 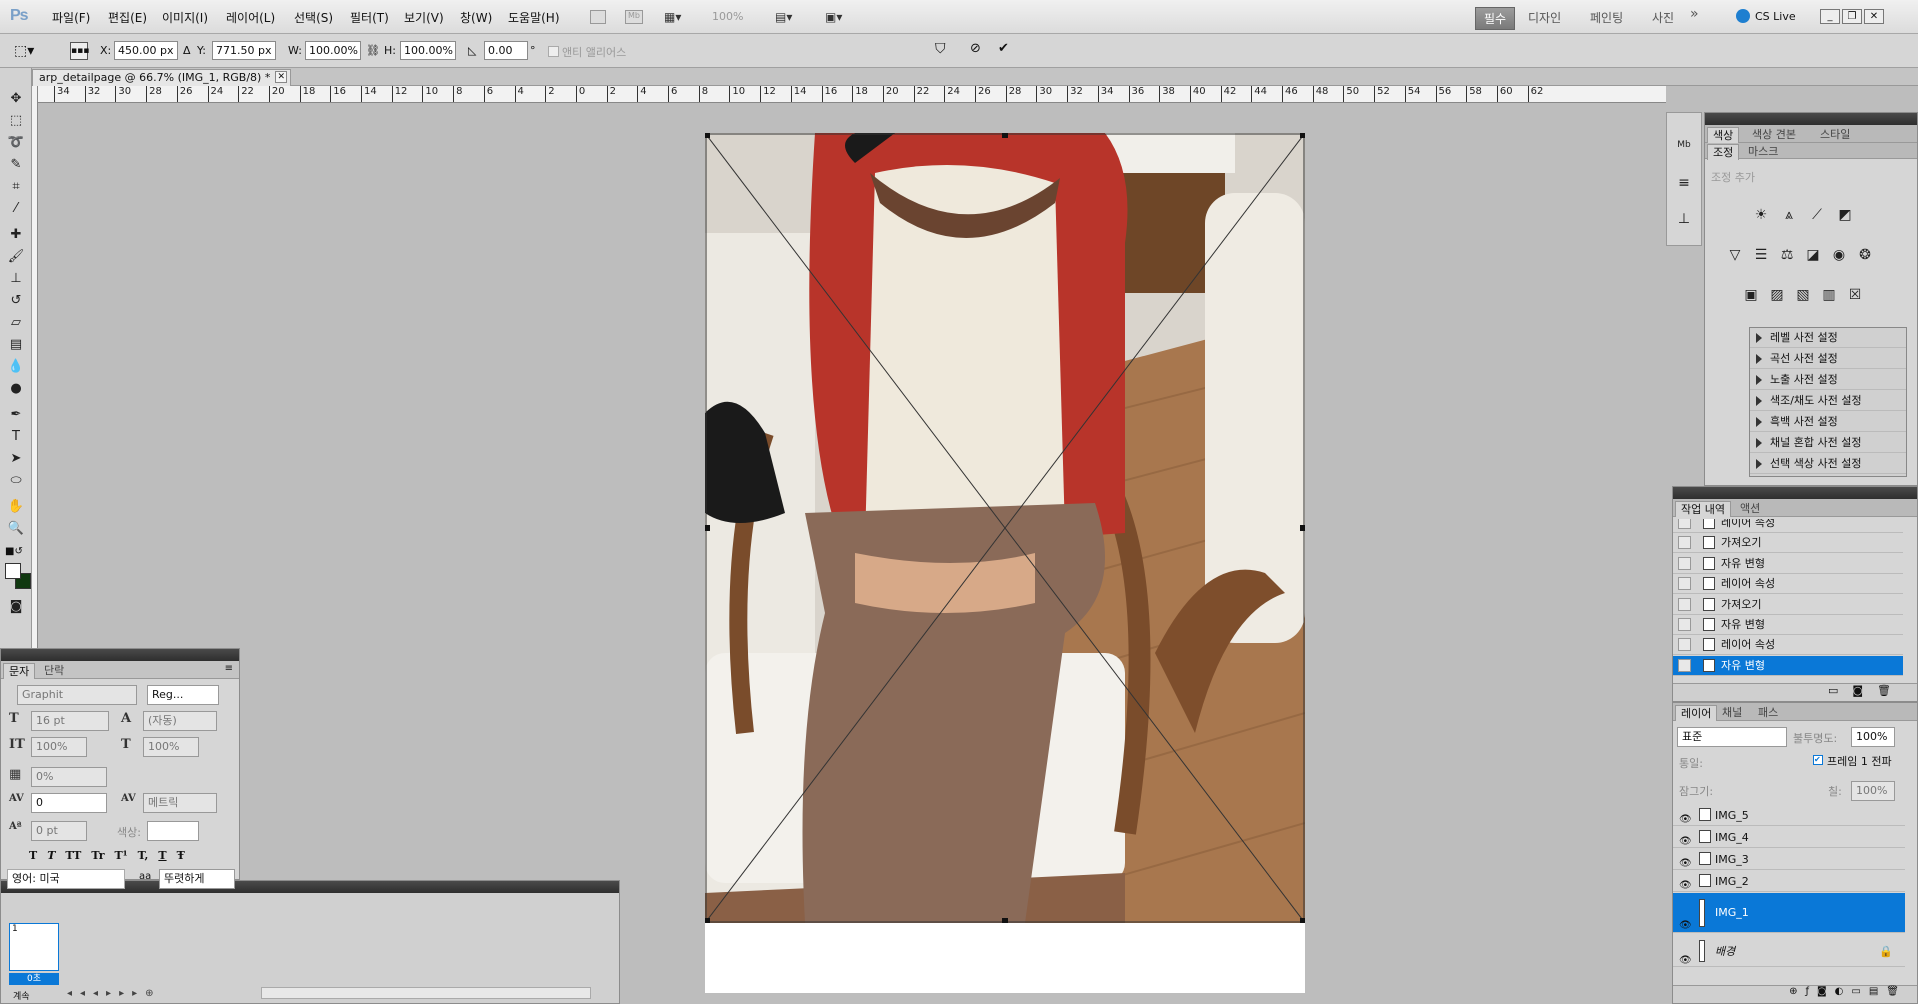 I want to click on layer-row: 👁 IMG_5, so click(x=1789, y=815).